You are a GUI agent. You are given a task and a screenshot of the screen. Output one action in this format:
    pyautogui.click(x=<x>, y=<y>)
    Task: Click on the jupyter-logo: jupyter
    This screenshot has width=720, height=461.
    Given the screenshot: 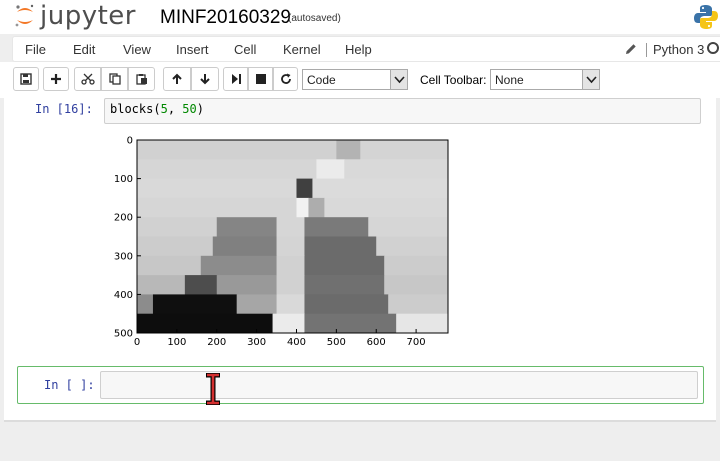 What is the action you would take?
    pyautogui.click(x=75, y=16)
    